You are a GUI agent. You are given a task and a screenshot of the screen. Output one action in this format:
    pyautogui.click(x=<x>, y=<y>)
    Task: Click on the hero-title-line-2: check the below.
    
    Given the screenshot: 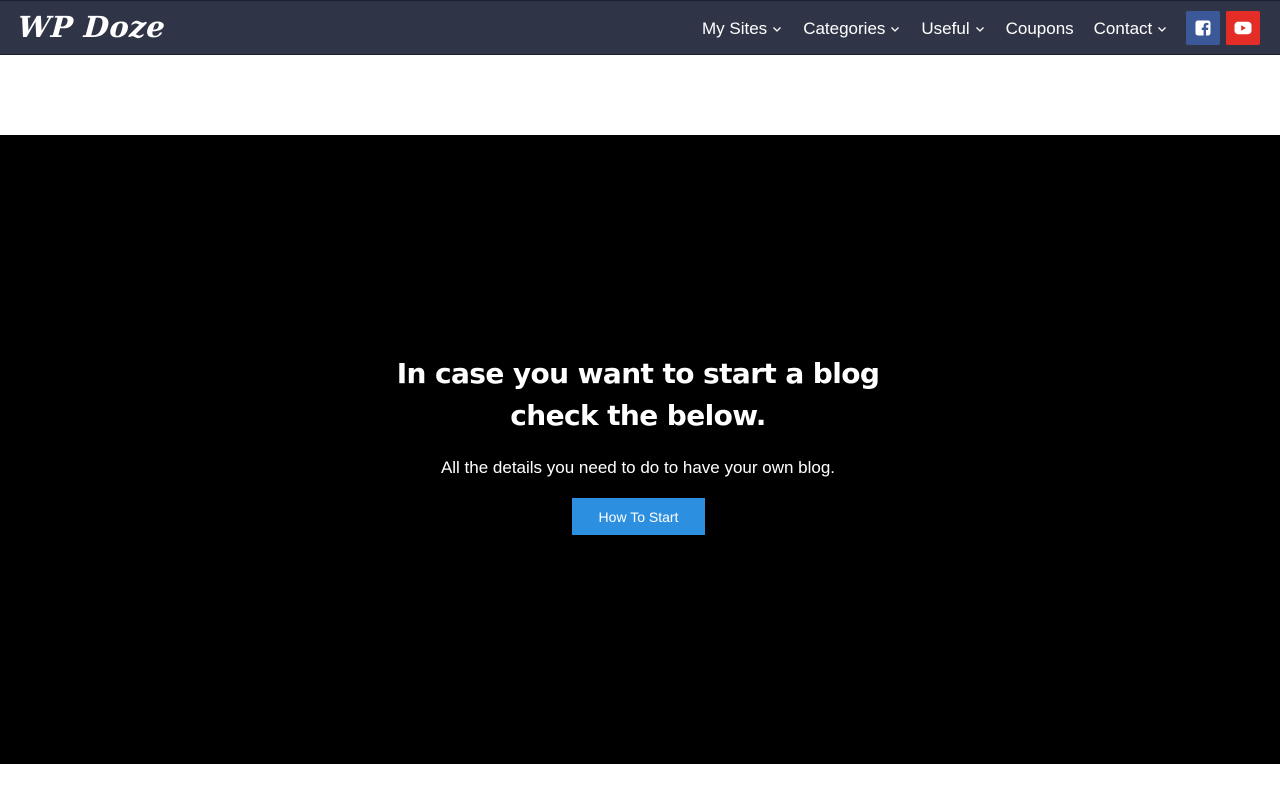 What is the action you would take?
    pyautogui.click(x=638, y=415)
    